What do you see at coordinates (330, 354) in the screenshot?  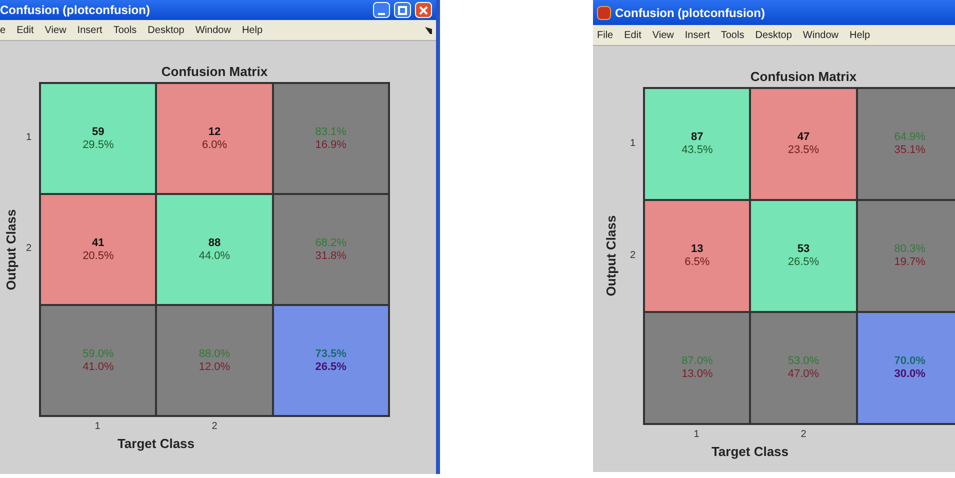 I see `percent-text: 73.5%` at bounding box center [330, 354].